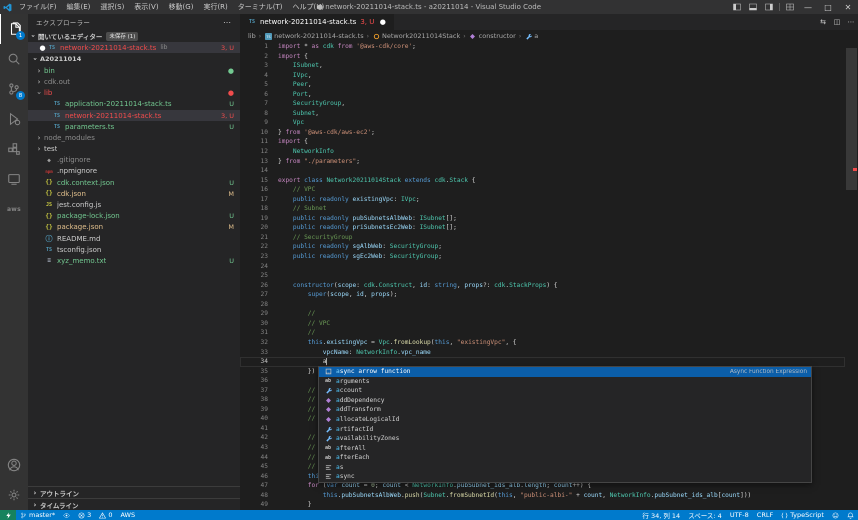 The height and width of the screenshot is (520, 858). What do you see at coordinates (565, 448) in the screenshot?
I see `suggest-item-afterAll: ab afterAll` at bounding box center [565, 448].